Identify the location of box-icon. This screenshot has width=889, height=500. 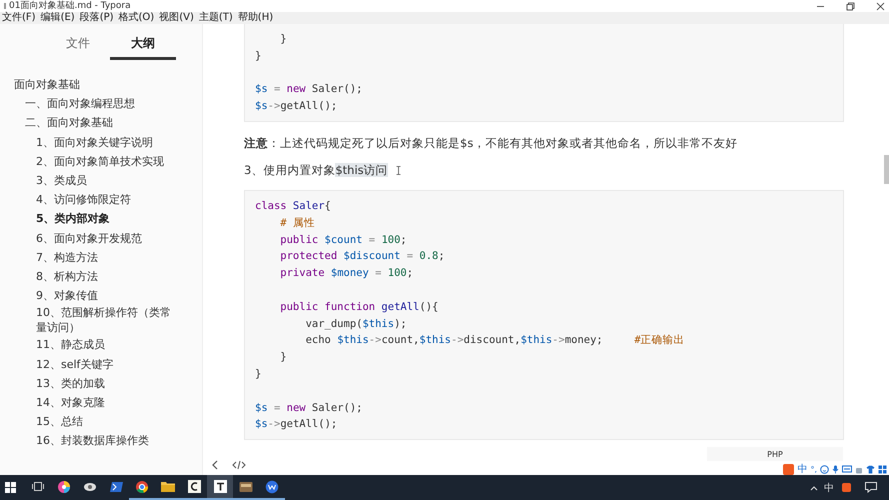
(246, 486).